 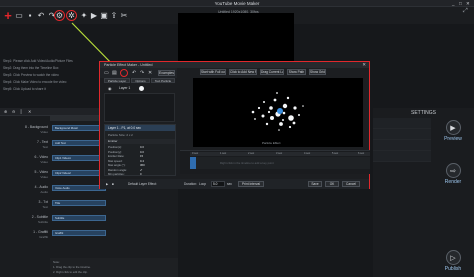 What do you see at coordinates (124, 15) in the screenshot?
I see `cut-icon: ✂` at bounding box center [124, 15].